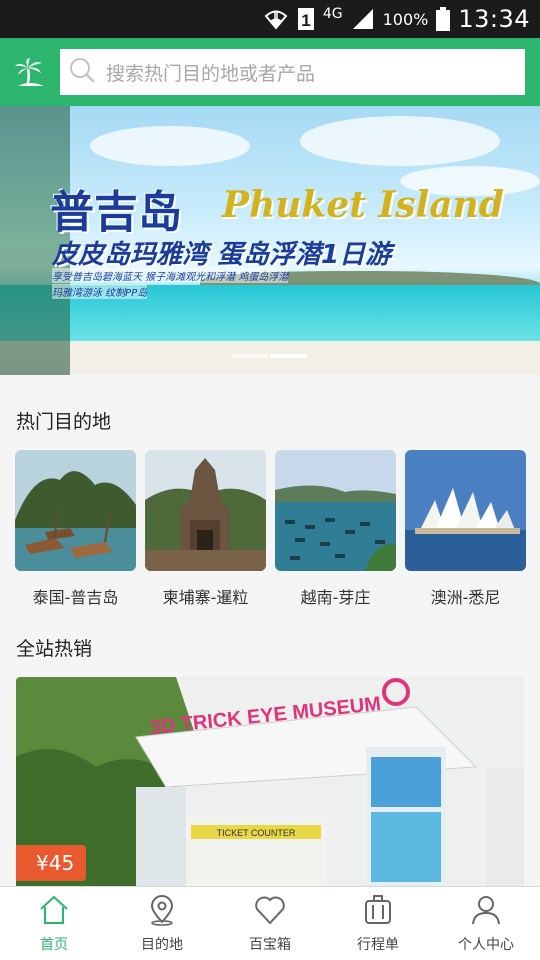  I want to click on hot-destinations-title: 热门目的地, so click(64, 422).